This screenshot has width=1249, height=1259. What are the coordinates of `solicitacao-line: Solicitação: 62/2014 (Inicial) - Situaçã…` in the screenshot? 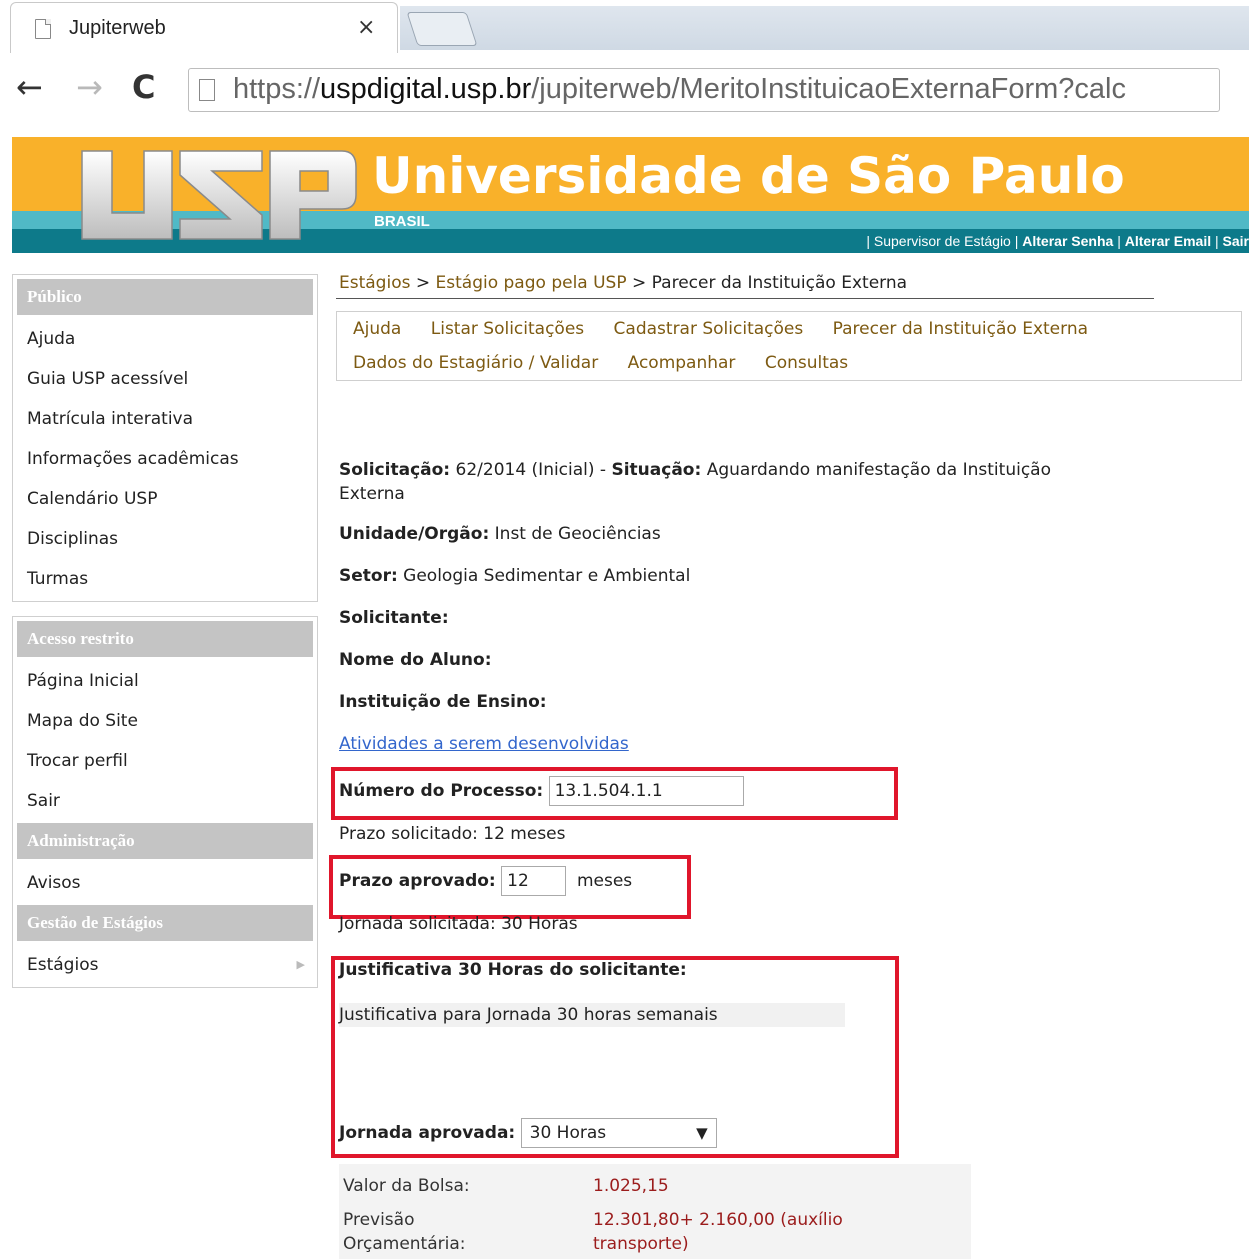 It's located at (695, 482).